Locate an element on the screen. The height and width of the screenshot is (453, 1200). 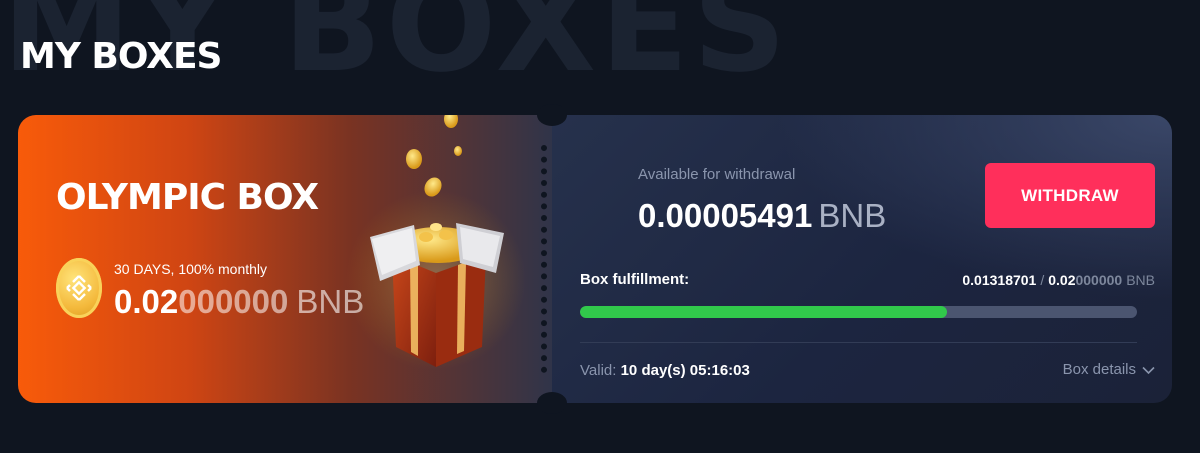
available-withdrawal-currency: BNB is located at coordinates (852, 215).